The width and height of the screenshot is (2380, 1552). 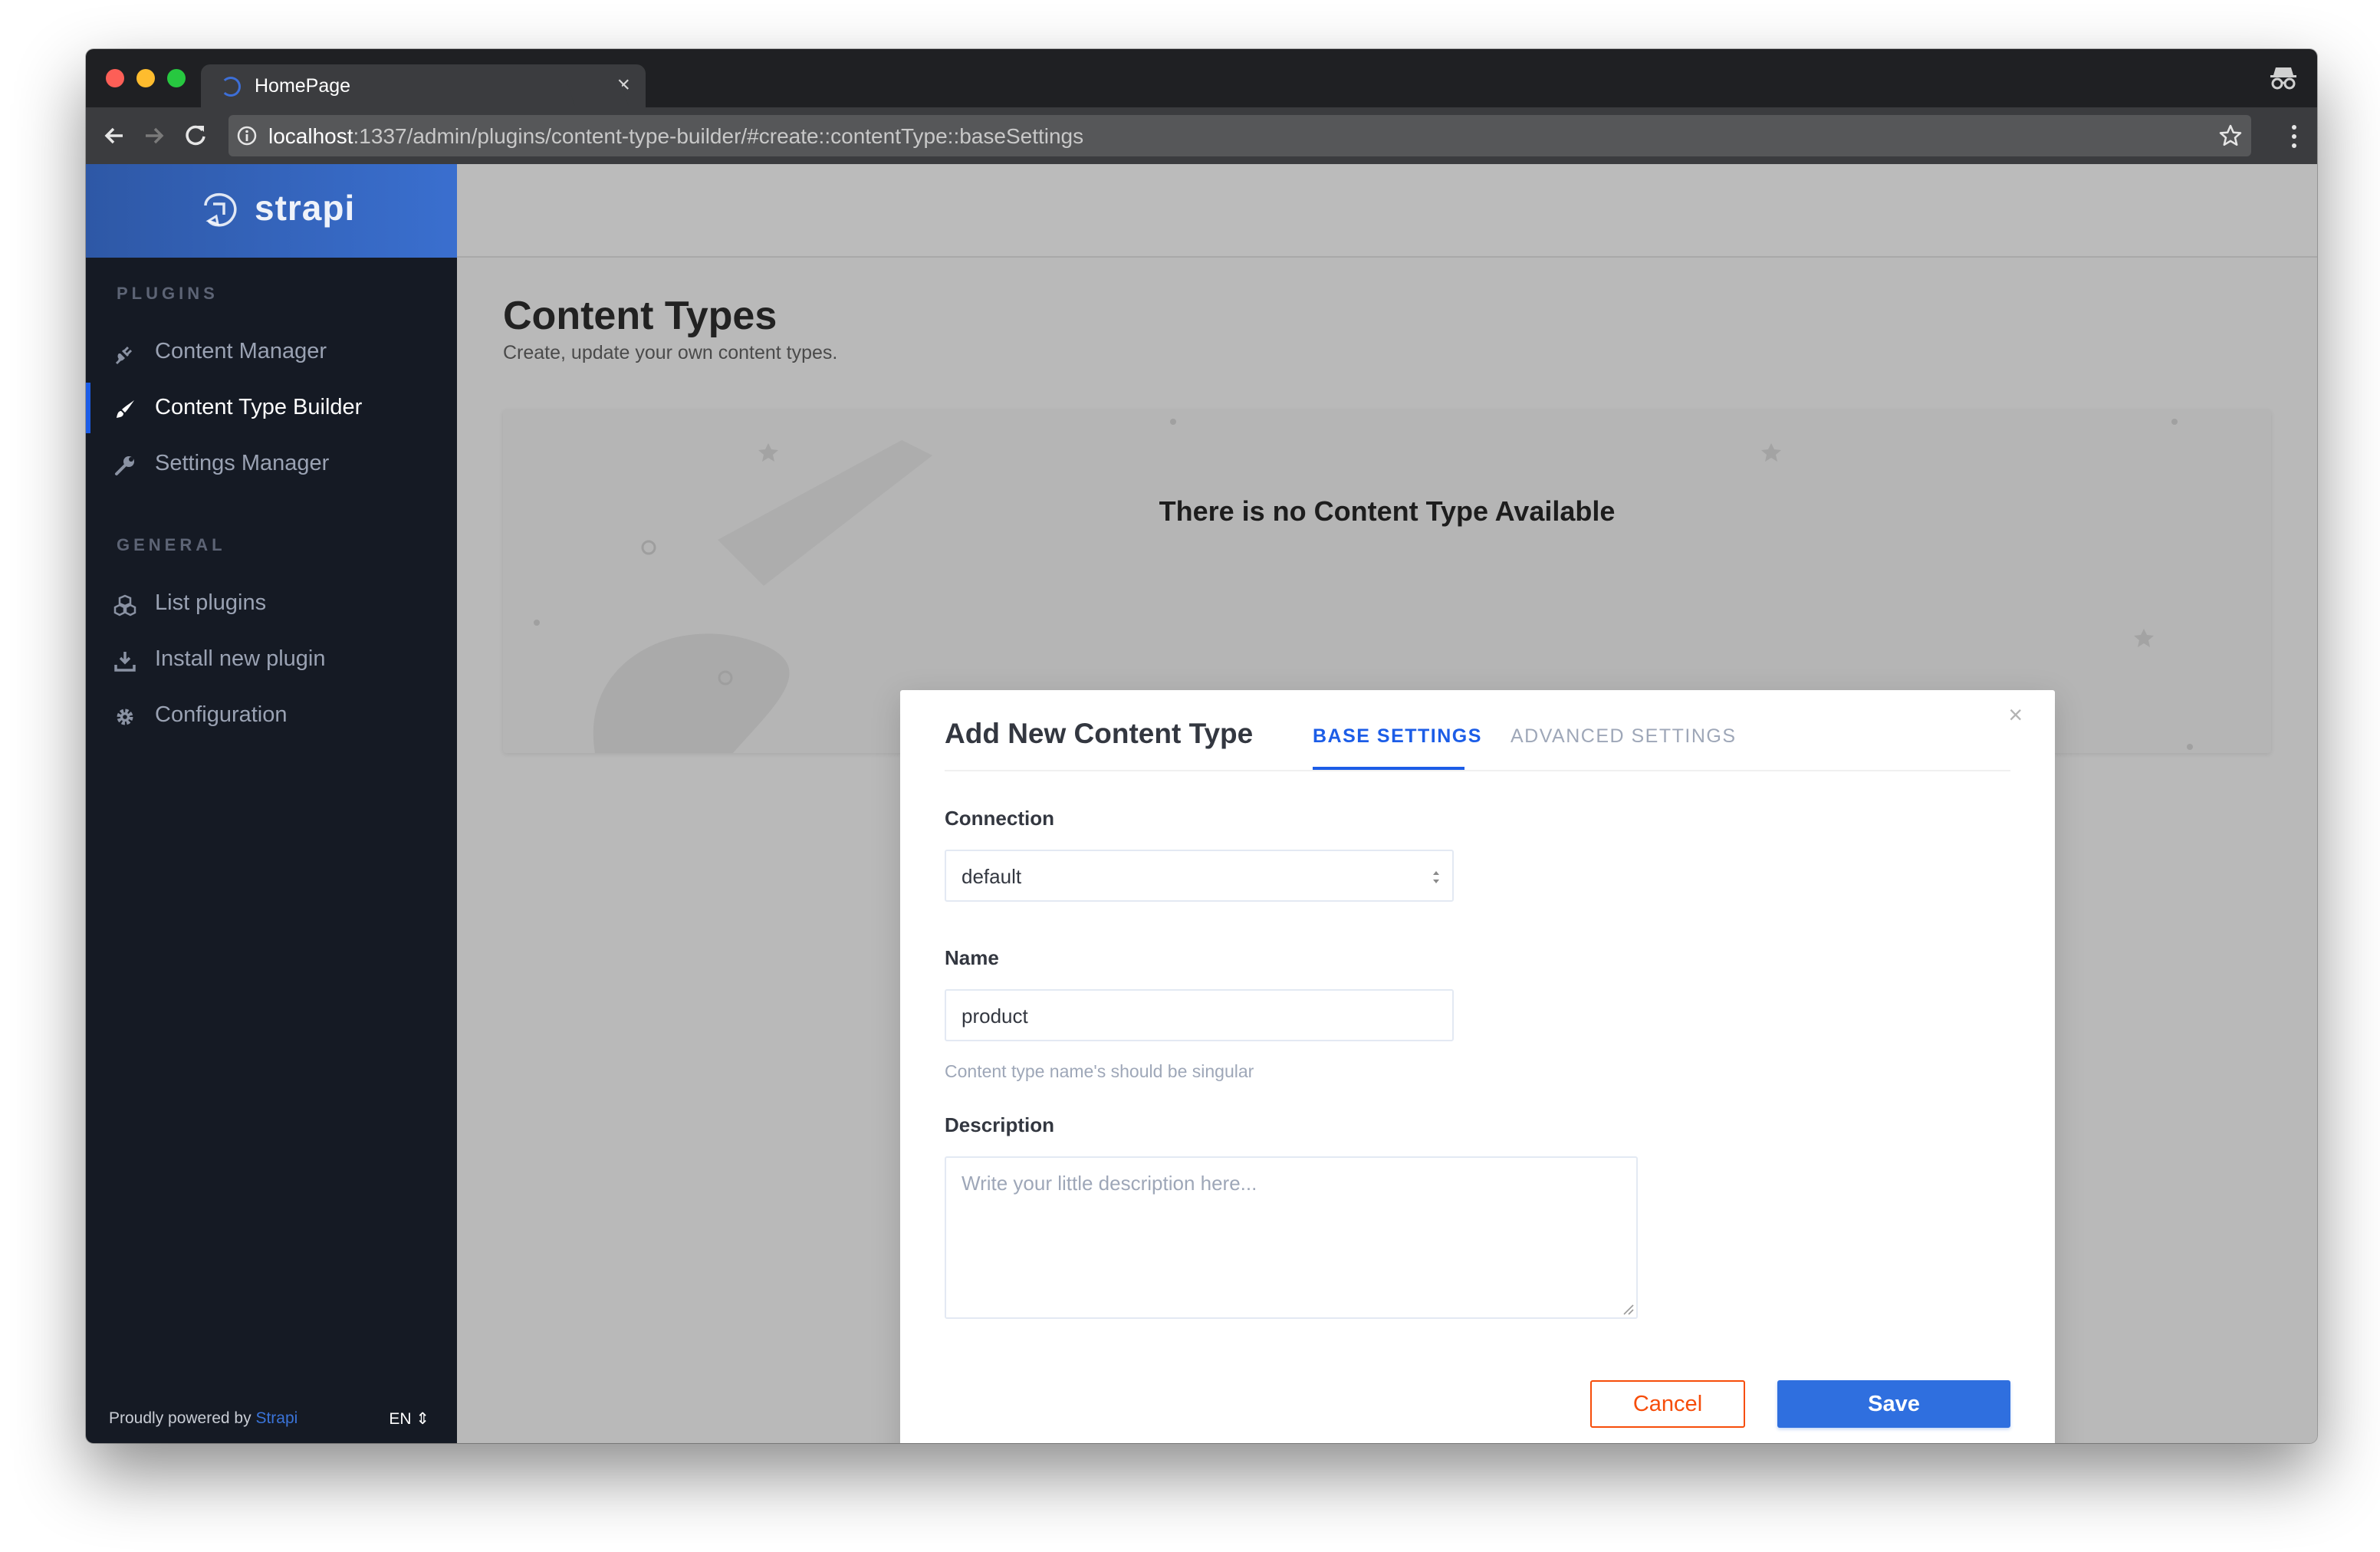 I want to click on sidebar-item-configuration: Configuration, so click(x=271, y=715).